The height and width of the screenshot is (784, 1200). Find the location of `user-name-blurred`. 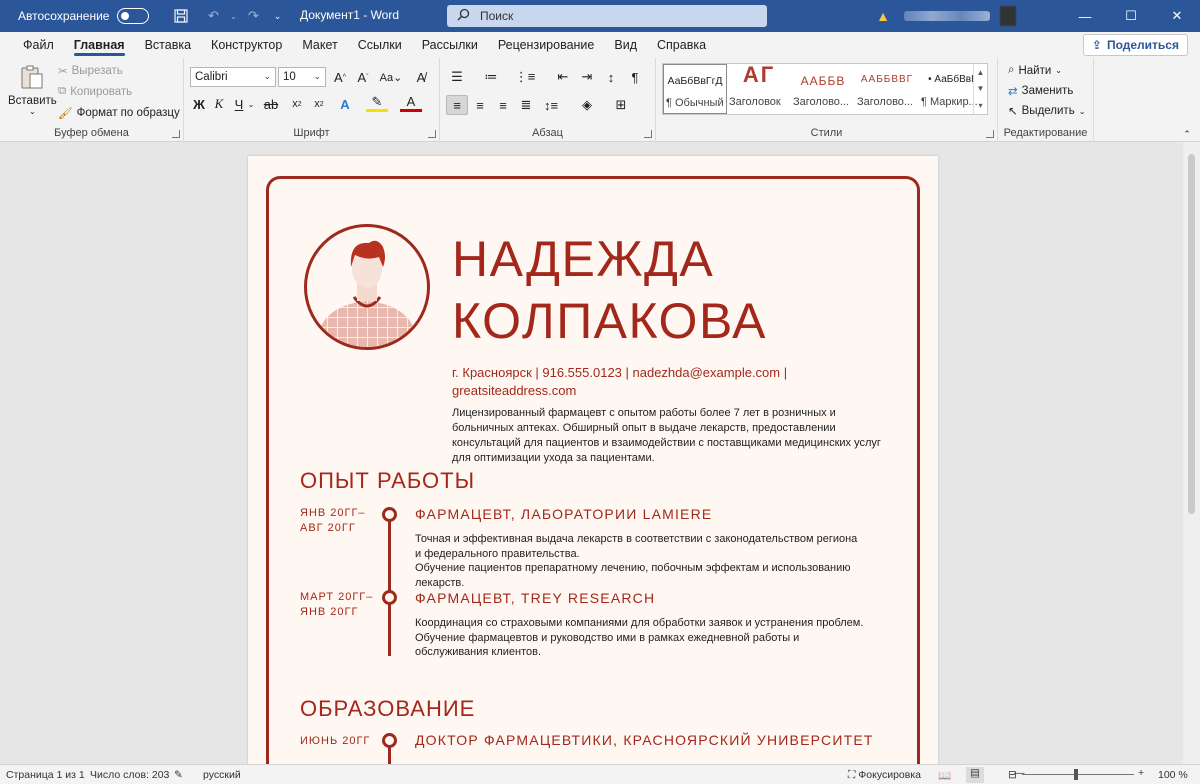

user-name-blurred is located at coordinates (947, 16).